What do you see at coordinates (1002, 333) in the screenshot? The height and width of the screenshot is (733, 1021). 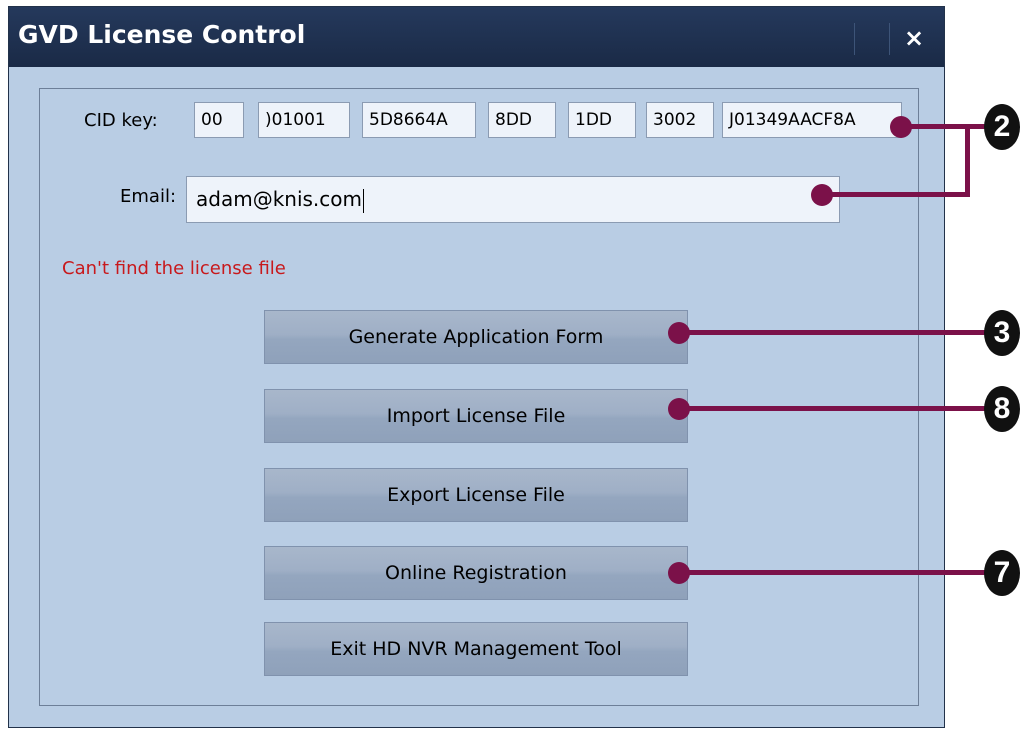 I see `callout-badge-3: 3` at bounding box center [1002, 333].